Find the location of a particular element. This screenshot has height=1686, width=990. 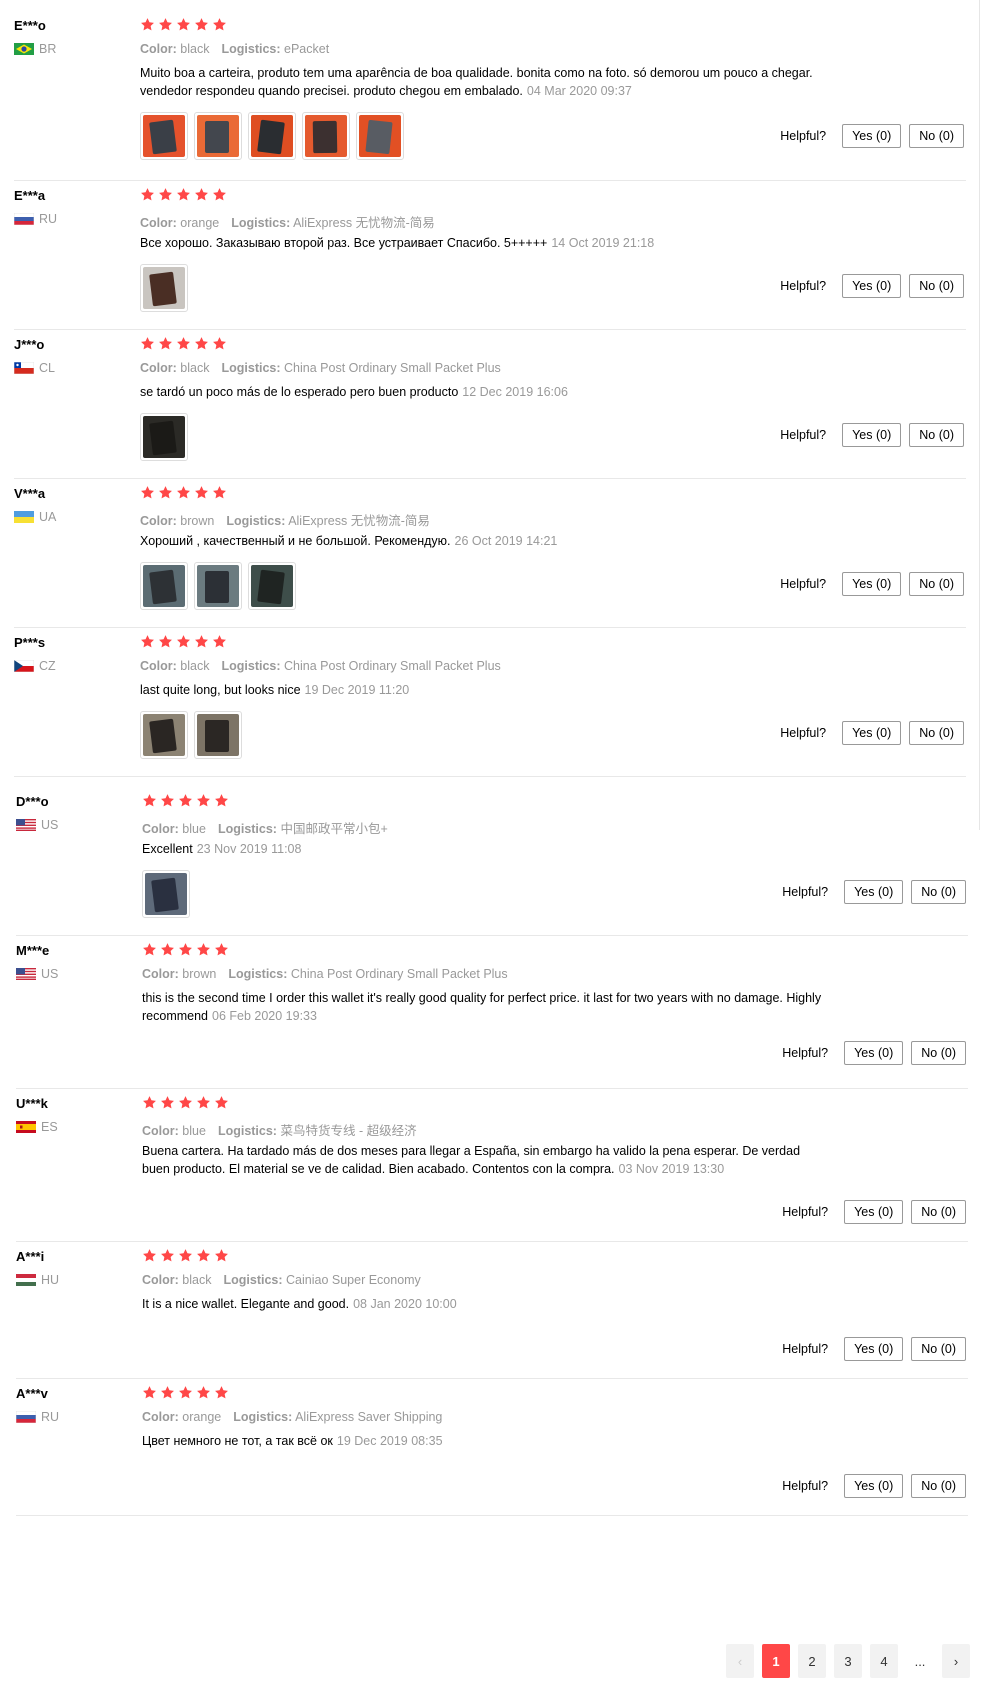

review-date: 26 Oct 2019 14:21 is located at coordinates (506, 541).